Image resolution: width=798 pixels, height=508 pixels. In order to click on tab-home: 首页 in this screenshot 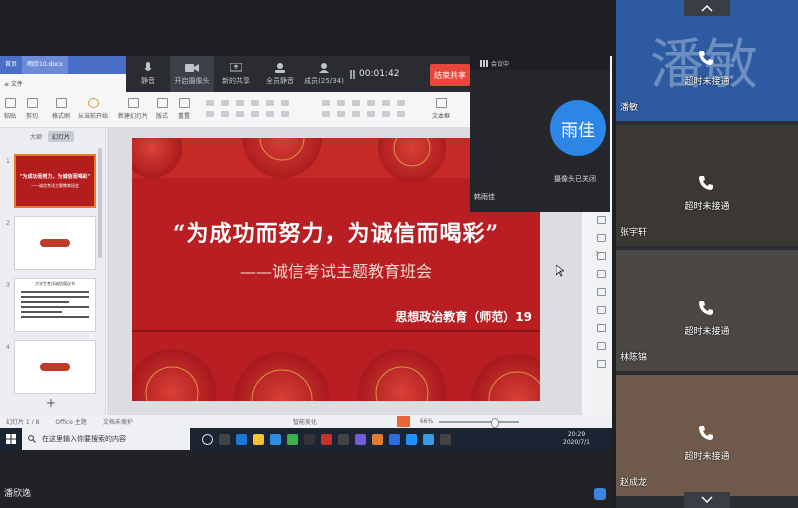, I will do `click(11, 65)`.